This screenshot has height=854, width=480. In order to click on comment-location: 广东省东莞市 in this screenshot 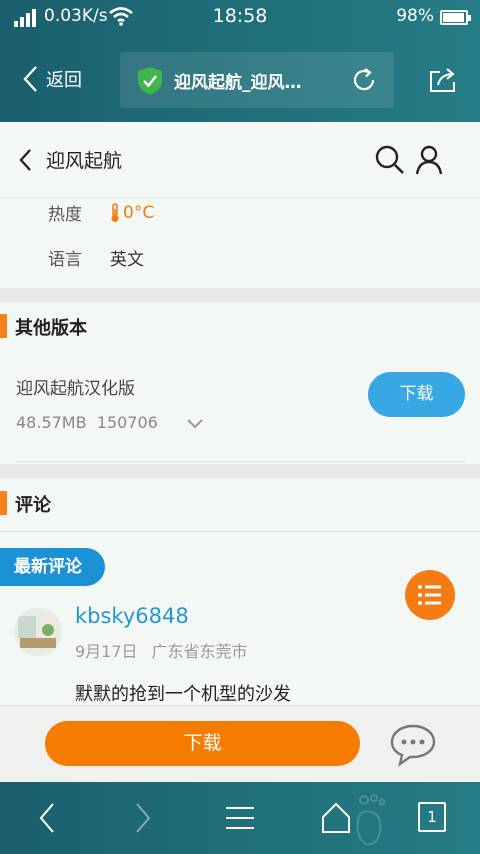, I will do `click(199, 651)`.